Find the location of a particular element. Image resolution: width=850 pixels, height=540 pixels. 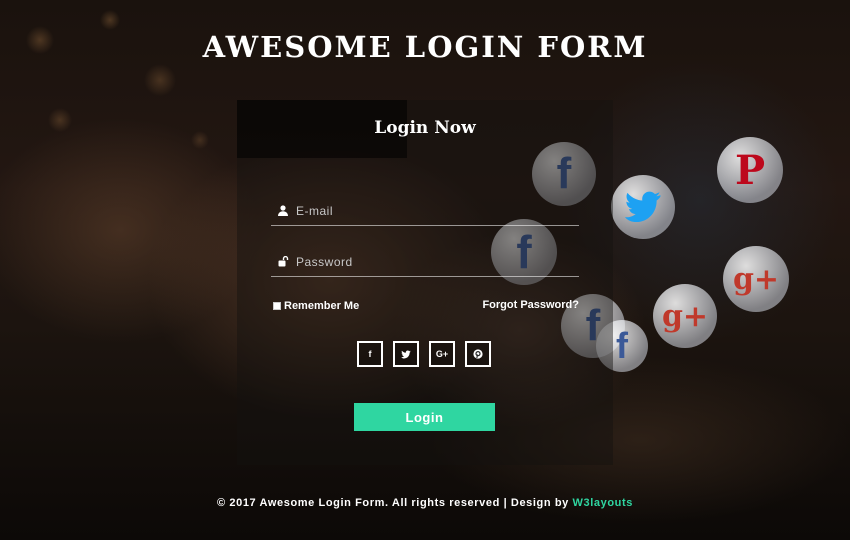

password-field is located at coordinates (425, 262).